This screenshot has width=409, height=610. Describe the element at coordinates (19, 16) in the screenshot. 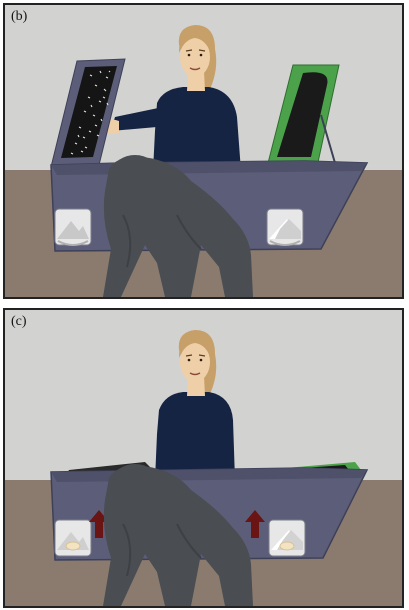

I see `panel-label-b: (b)` at that location.